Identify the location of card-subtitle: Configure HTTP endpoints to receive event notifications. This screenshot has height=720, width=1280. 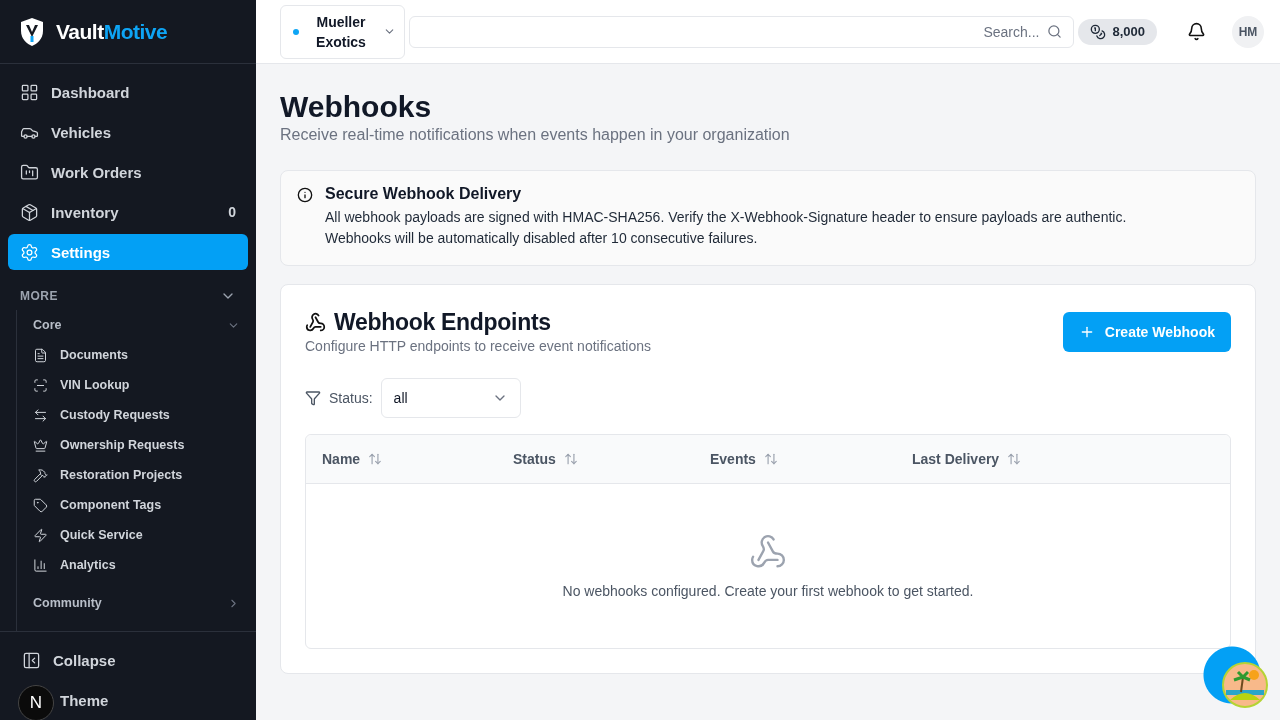
(478, 346).